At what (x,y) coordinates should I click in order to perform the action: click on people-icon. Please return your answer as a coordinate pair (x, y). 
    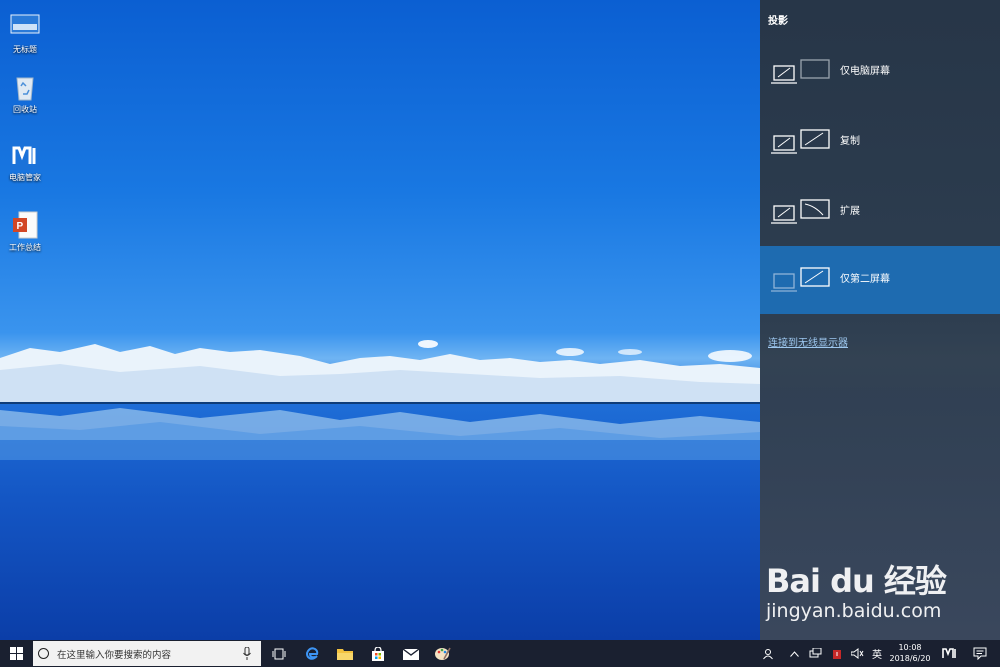
    Looking at the image, I should click on (768, 653).